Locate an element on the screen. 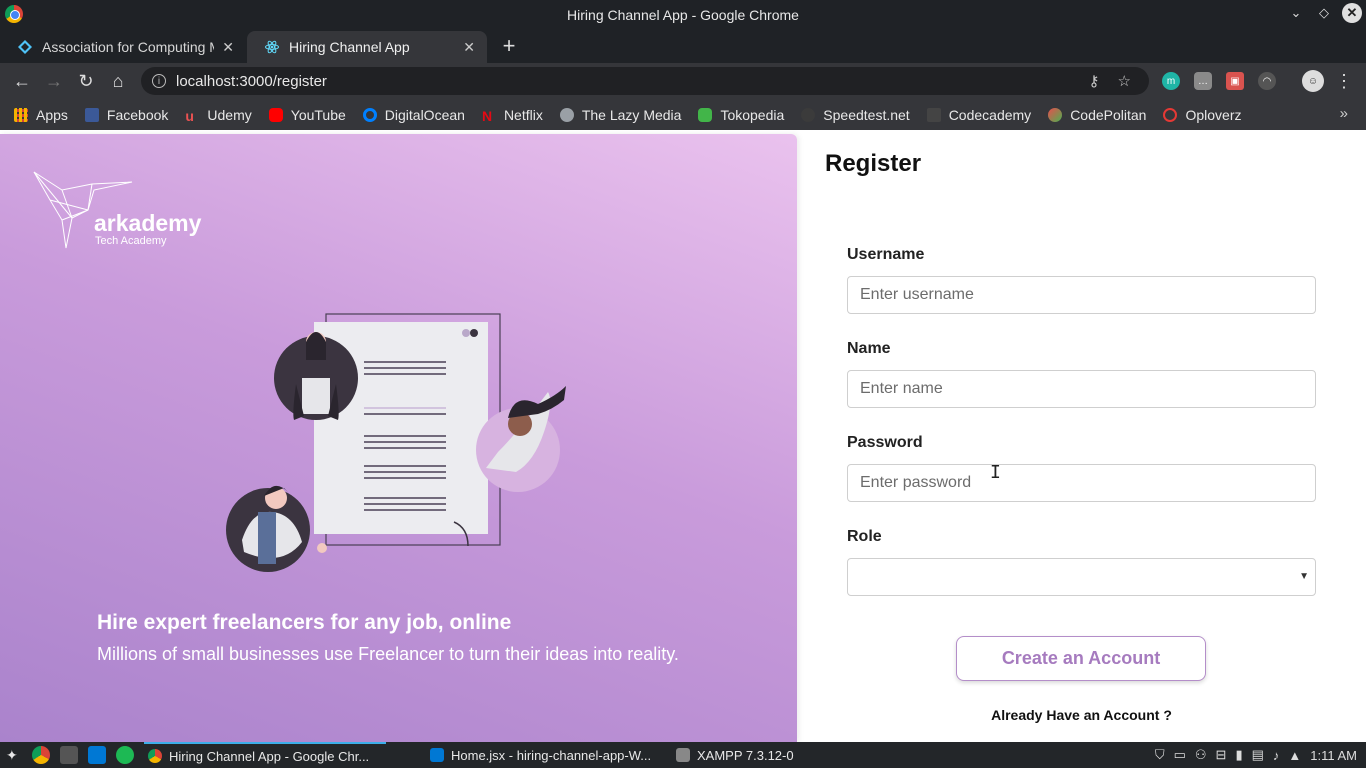  page-title: Register is located at coordinates (873, 163).